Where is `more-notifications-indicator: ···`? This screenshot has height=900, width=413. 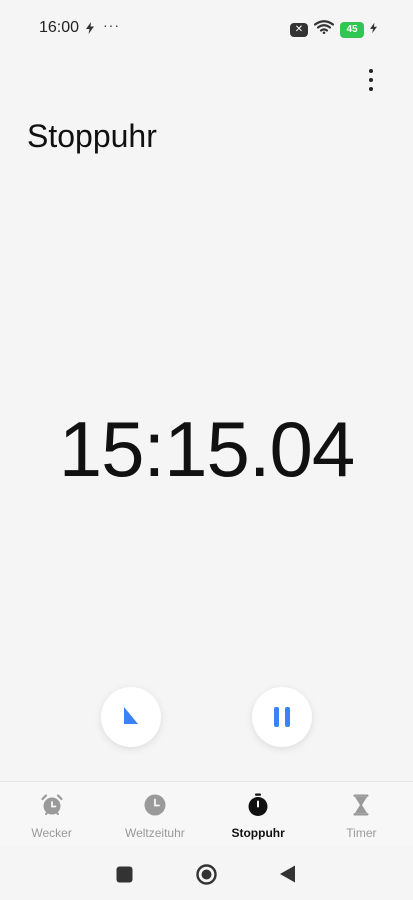 more-notifications-indicator: ··· is located at coordinates (111, 25).